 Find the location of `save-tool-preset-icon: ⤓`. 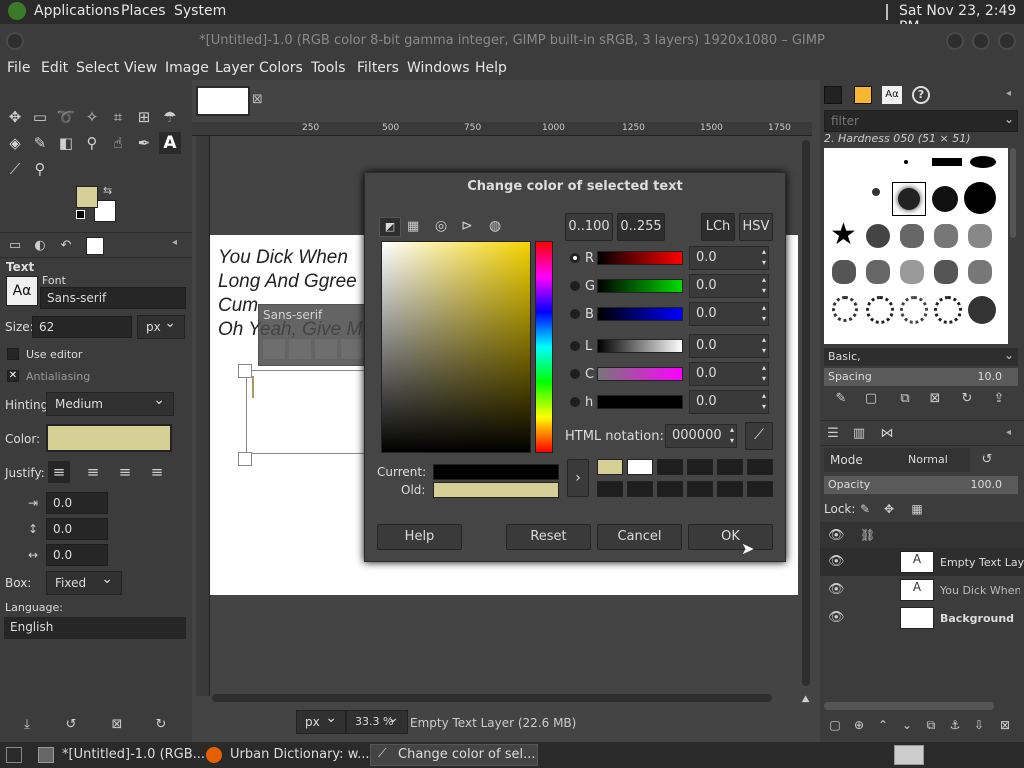

save-tool-preset-icon: ⤓ is located at coordinates (27, 725).